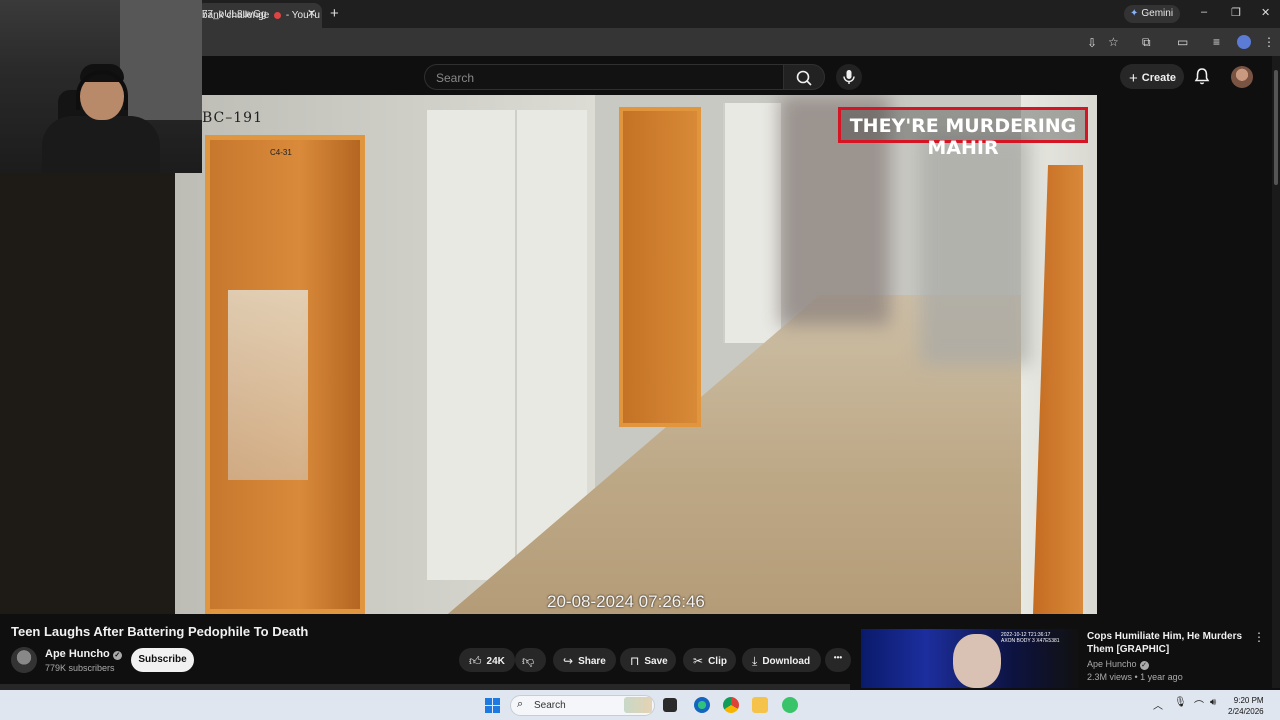 The height and width of the screenshot is (720, 1280). I want to click on download-icon: ⤓, so click(755, 661).